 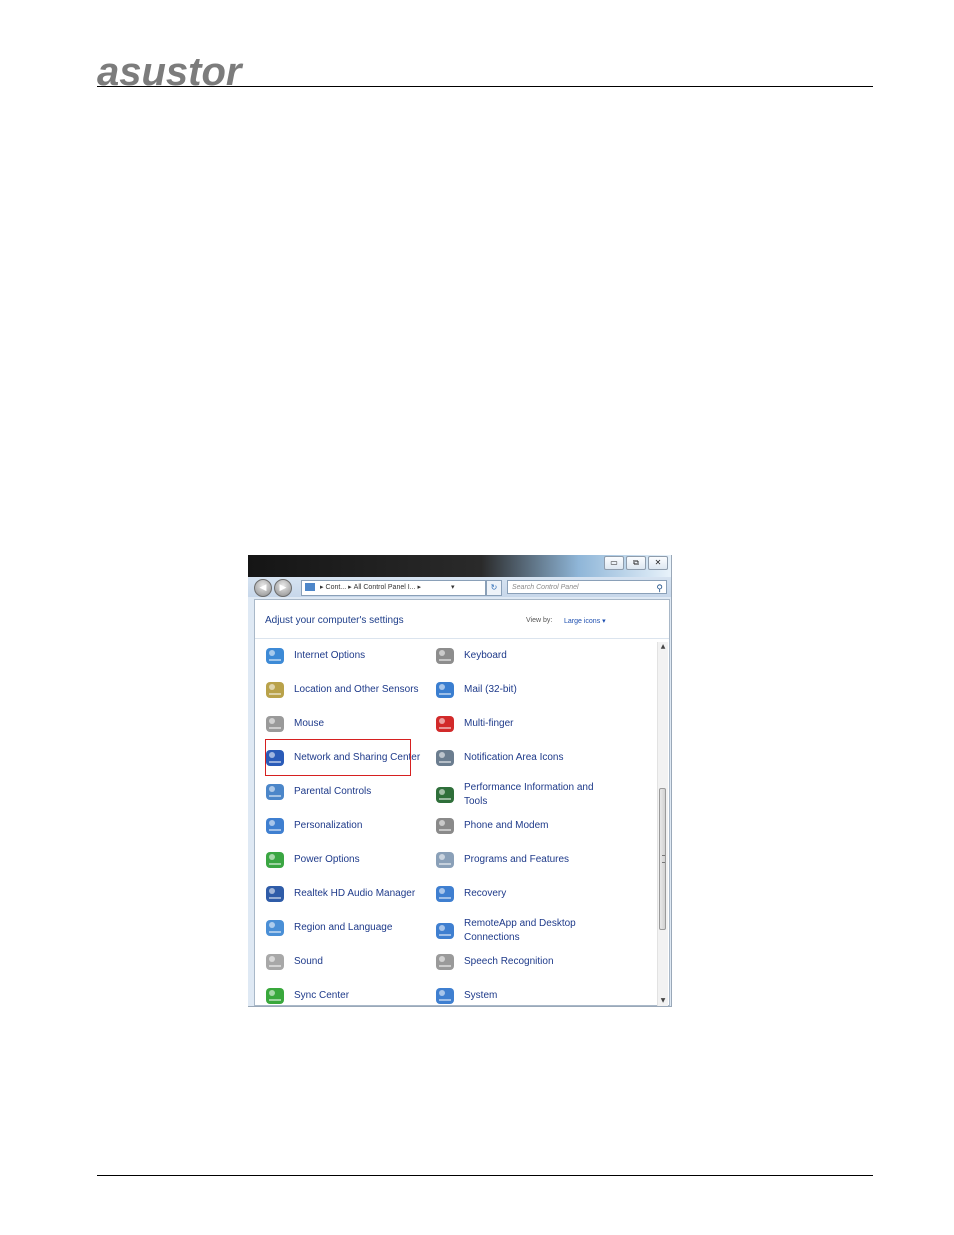 What do you see at coordinates (308, 961) in the screenshot?
I see `item-label: Sound` at bounding box center [308, 961].